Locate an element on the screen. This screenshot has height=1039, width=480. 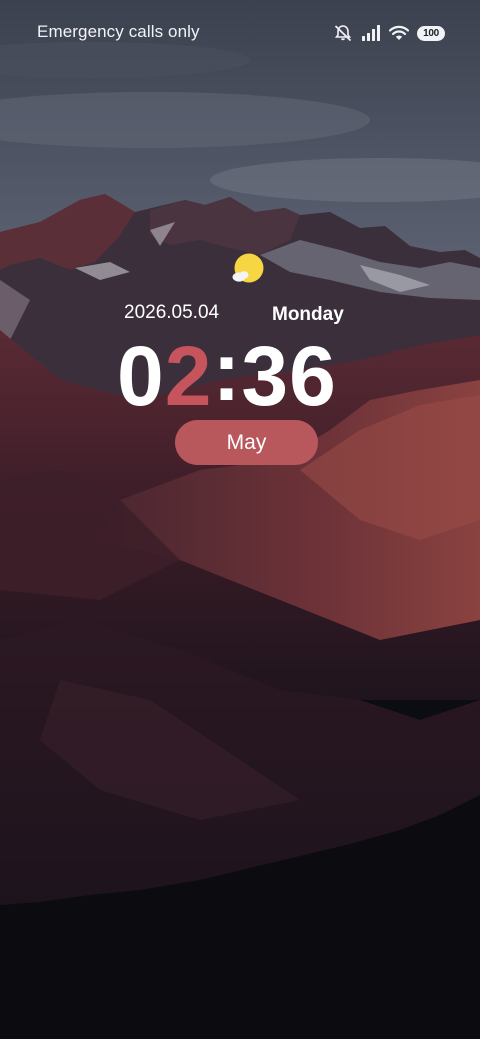
status-bar: Emergency calls only 100 is located at coordinates (240, 32).